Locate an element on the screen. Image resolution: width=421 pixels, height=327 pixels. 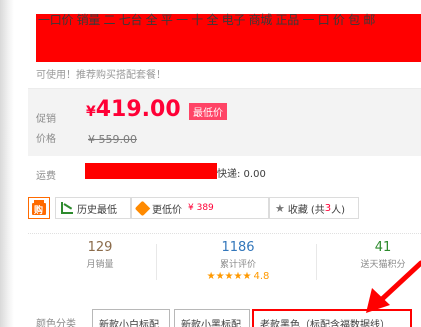
review-count-label: 累计评价 is located at coordinates (237, 265).